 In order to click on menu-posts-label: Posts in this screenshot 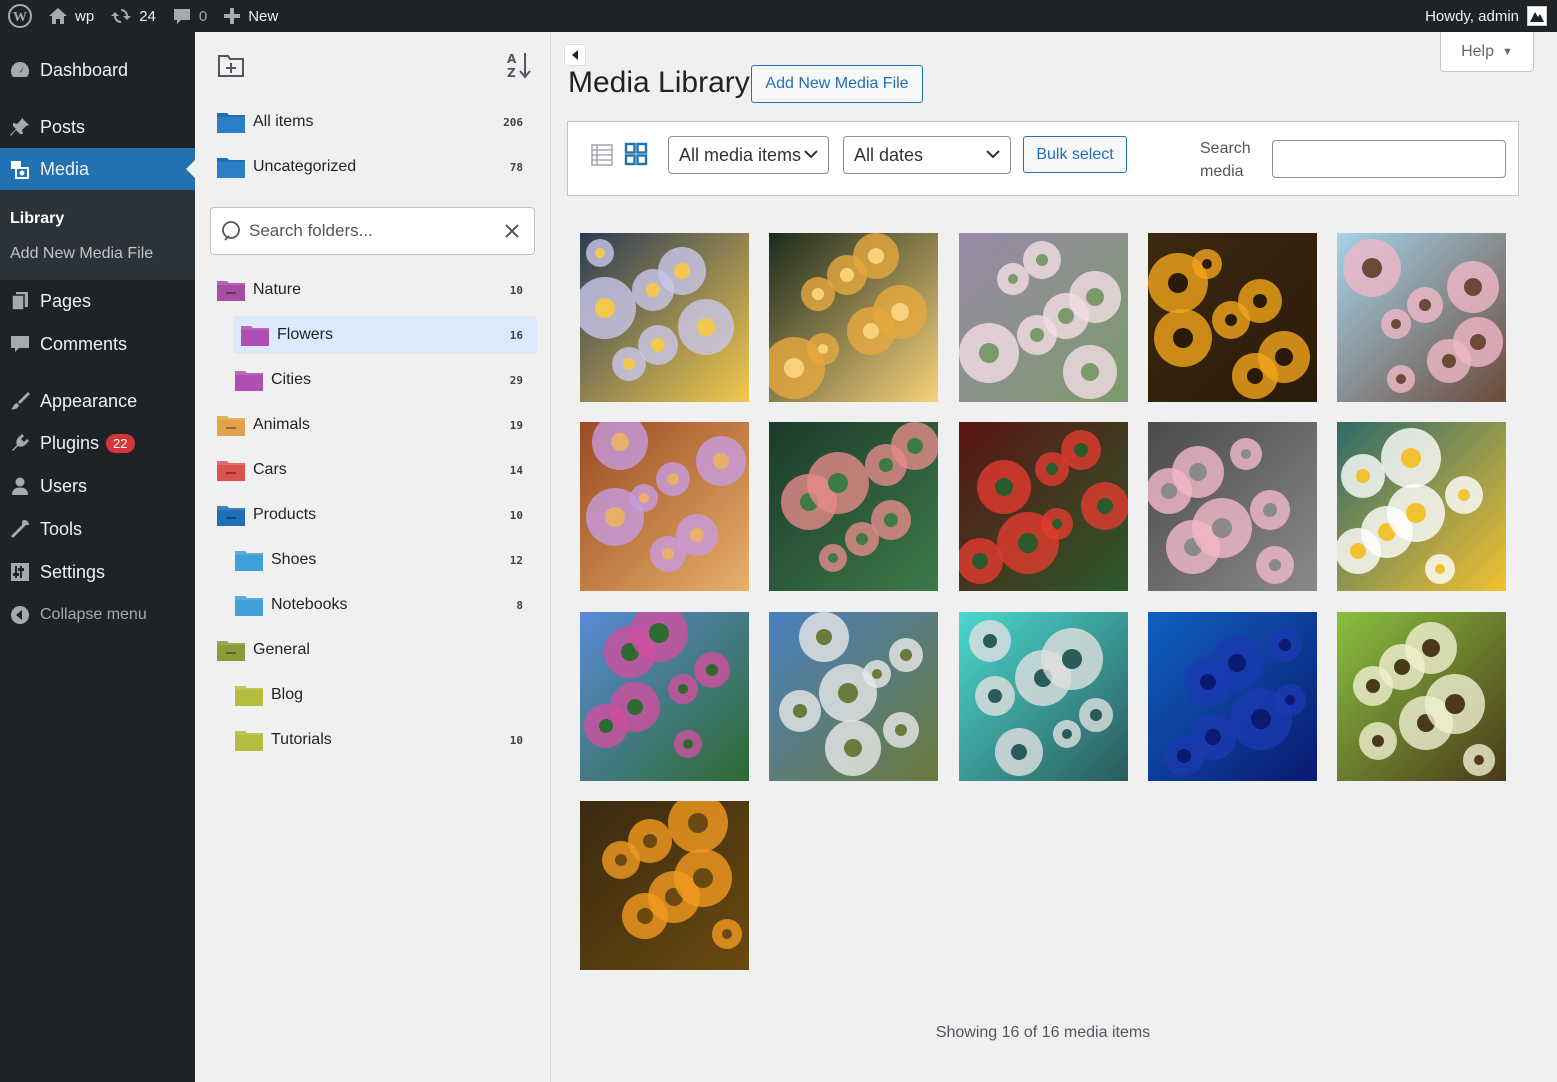, I will do `click(63, 126)`.